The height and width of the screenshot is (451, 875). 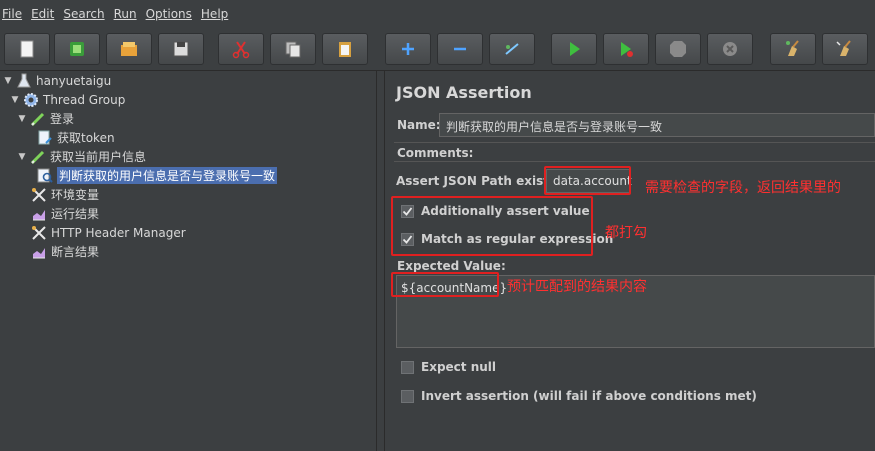 What do you see at coordinates (12, 14) in the screenshot?
I see `menu-file: File` at bounding box center [12, 14].